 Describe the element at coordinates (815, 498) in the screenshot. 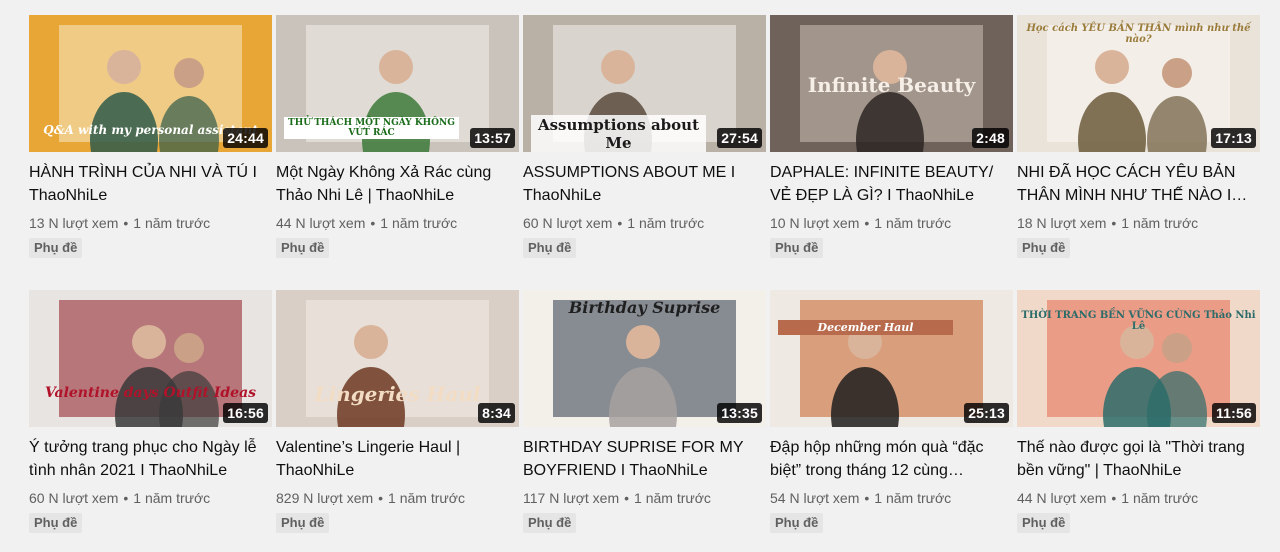

I see `view-count: 54 N lượt xem` at that location.